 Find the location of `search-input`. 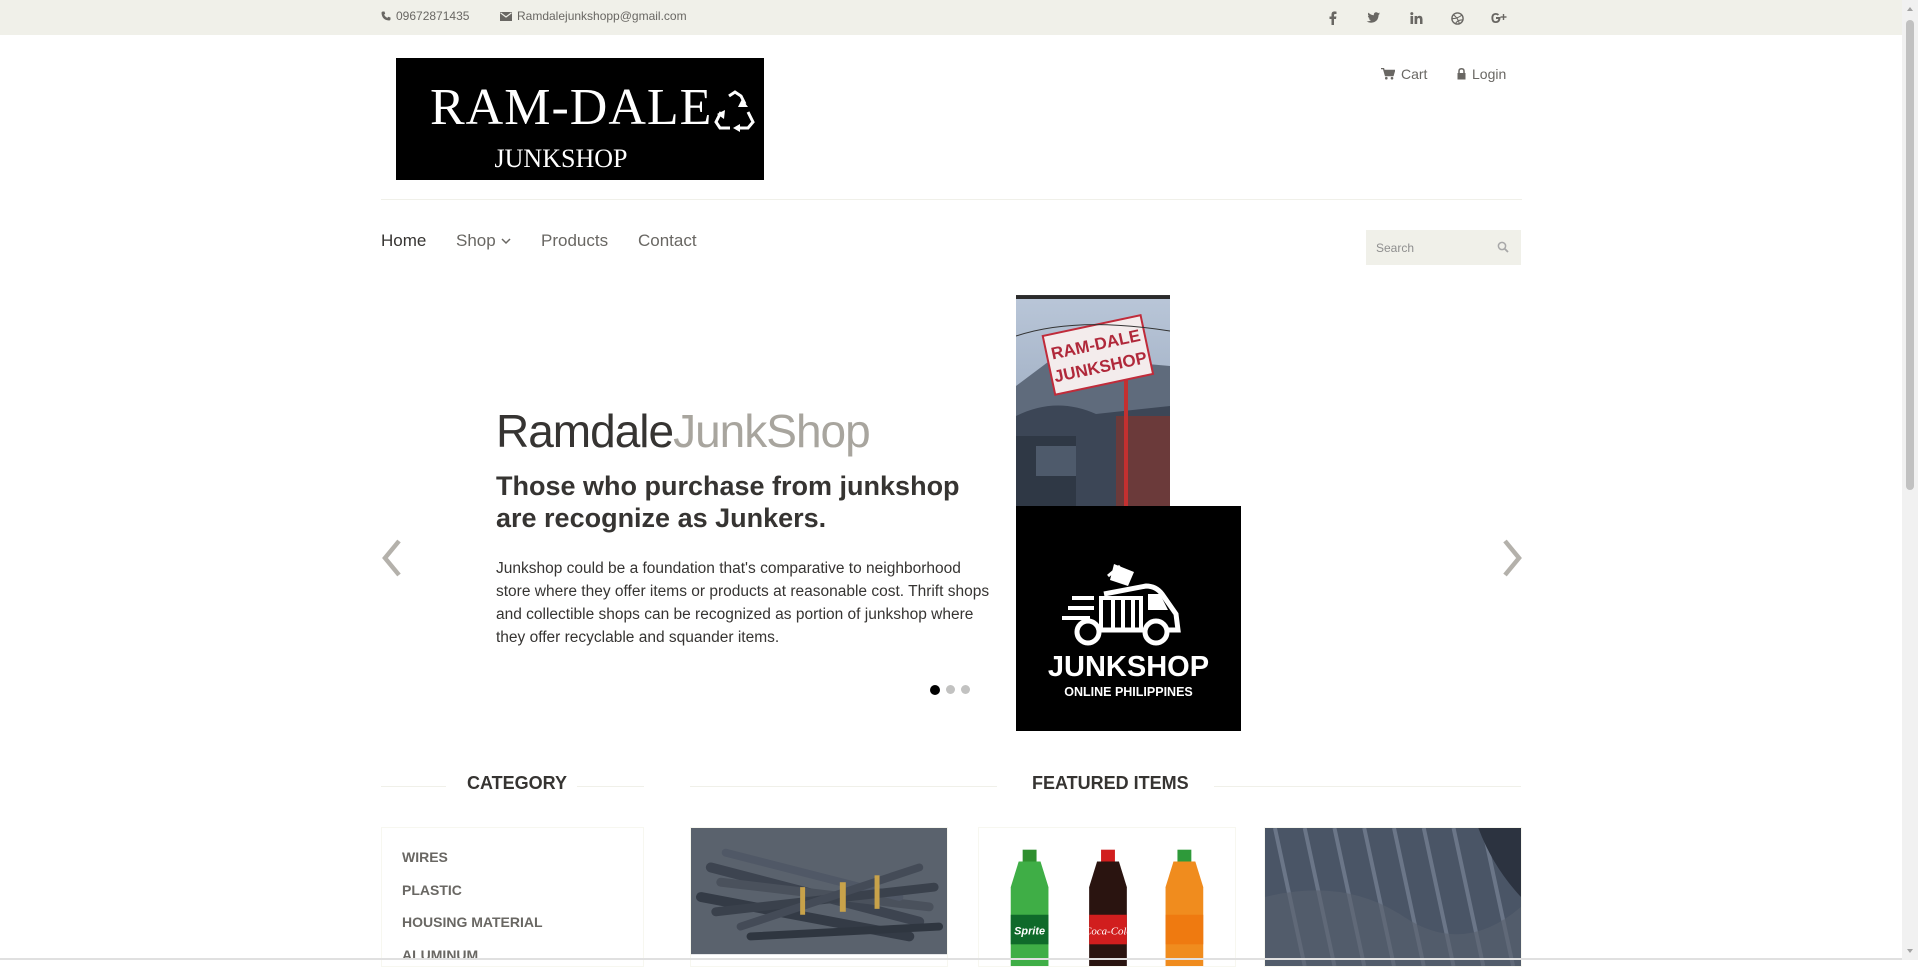

search-input is located at coordinates (1431, 247).